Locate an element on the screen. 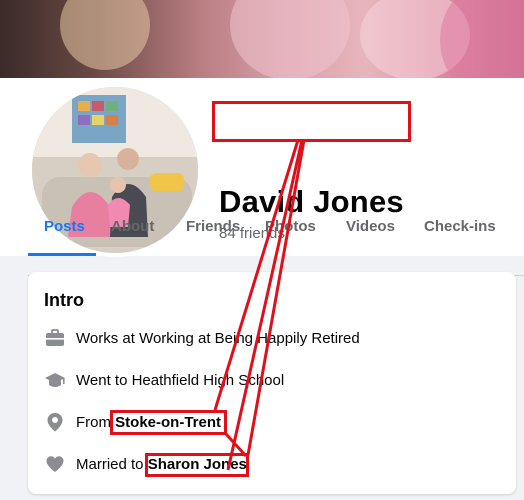 The image size is (524, 500). tab-videos: Videos is located at coordinates (370, 226).